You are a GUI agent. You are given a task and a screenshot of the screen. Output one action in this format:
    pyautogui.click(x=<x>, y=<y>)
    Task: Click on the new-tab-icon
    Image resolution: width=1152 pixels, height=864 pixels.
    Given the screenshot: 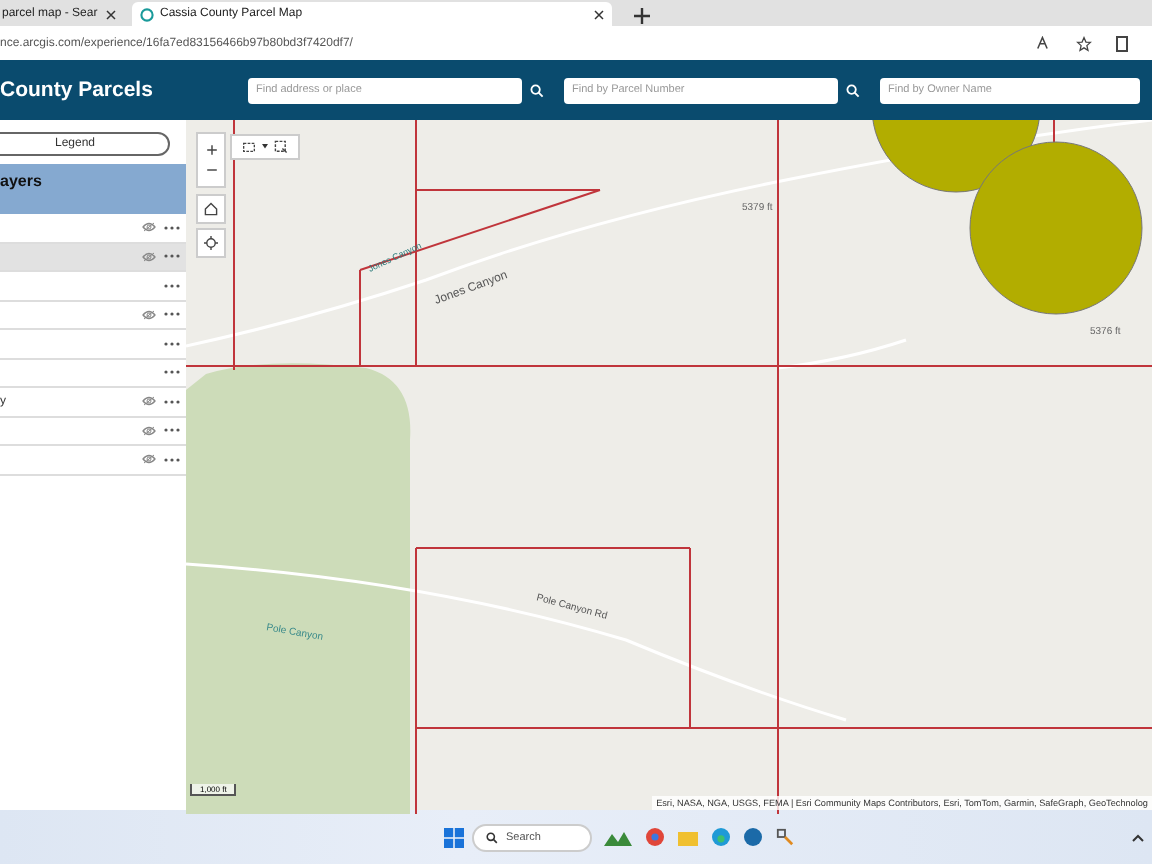 What is the action you would take?
    pyautogui.click(x=642, y=16)
    